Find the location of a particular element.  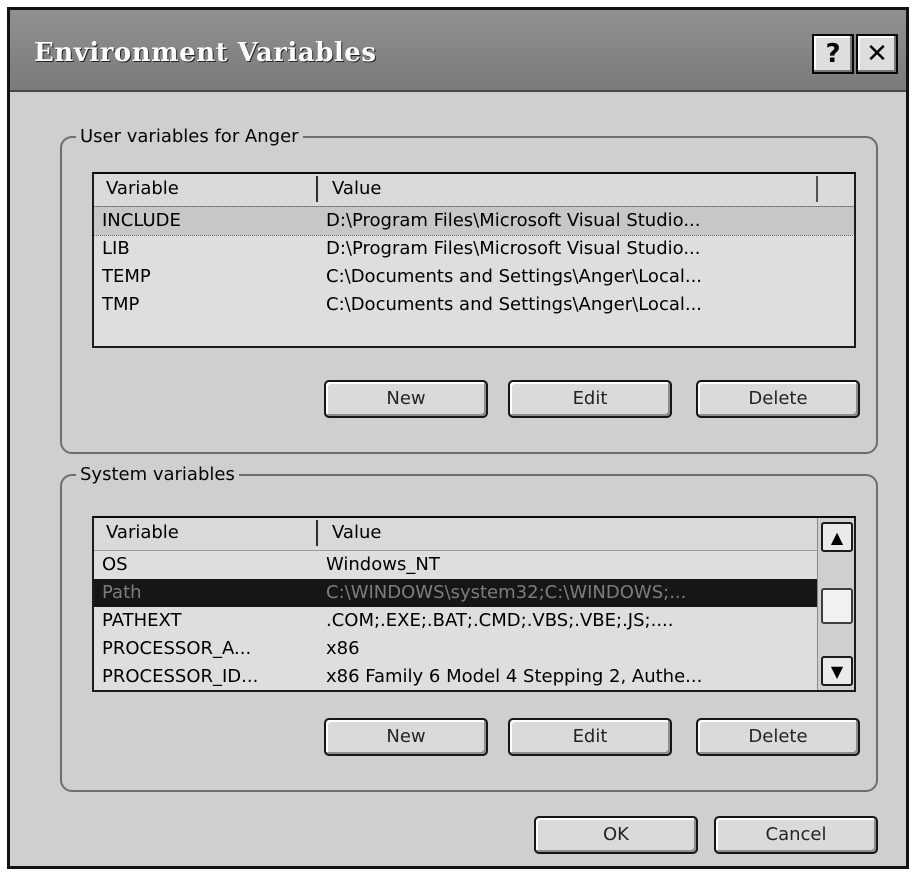

chevron-down-icon: ▼ is located at coordinates (837, 671).